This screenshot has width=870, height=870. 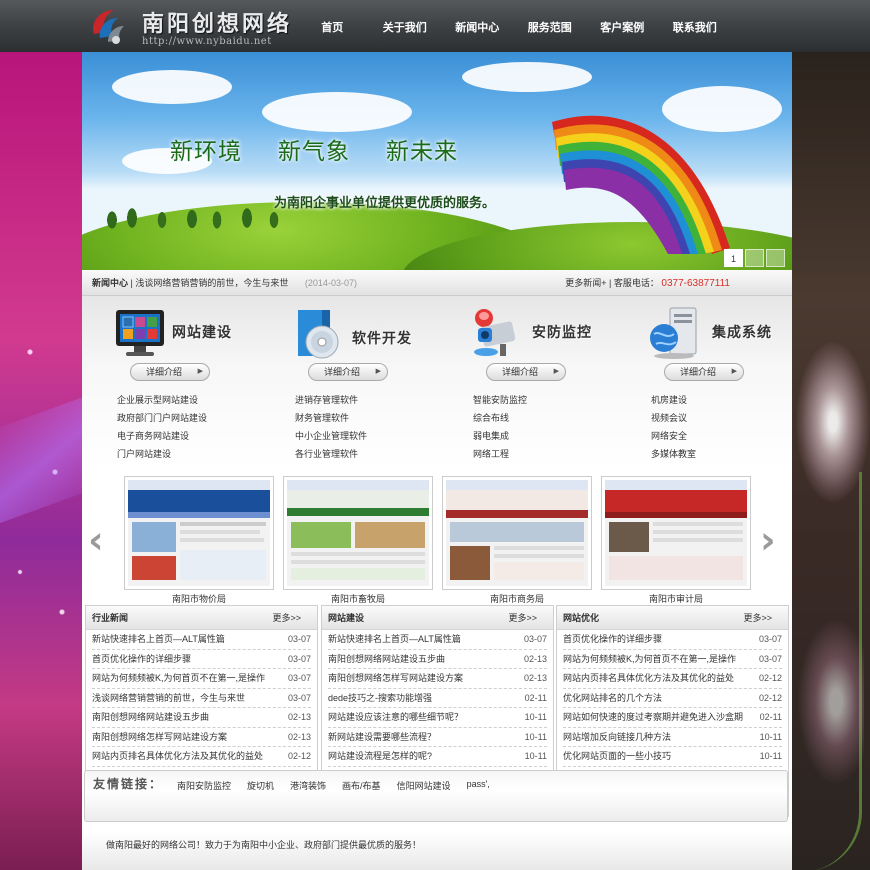 I want to click on nav-cases: 客户案例, so click(x=622, y=26).